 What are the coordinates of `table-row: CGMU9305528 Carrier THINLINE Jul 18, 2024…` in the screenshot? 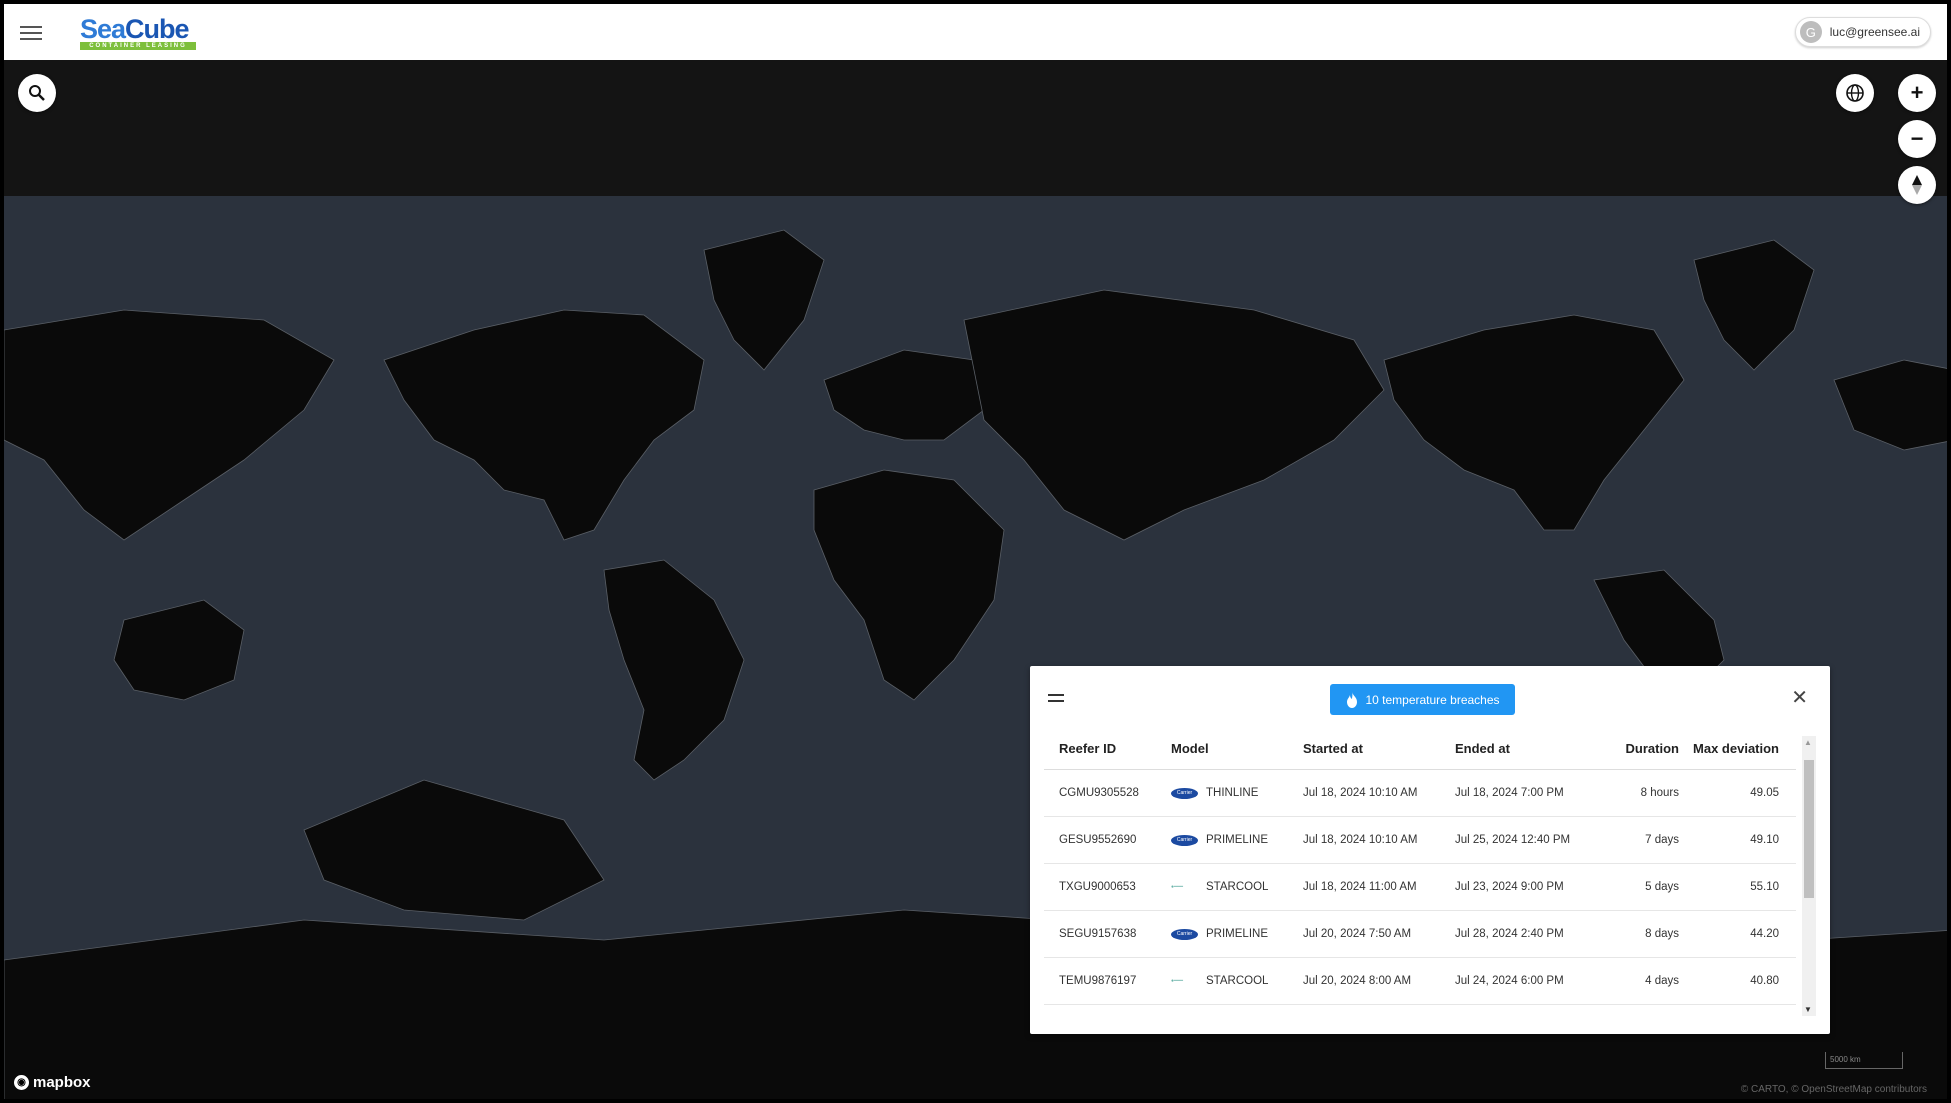 It's located at (1420, 793).